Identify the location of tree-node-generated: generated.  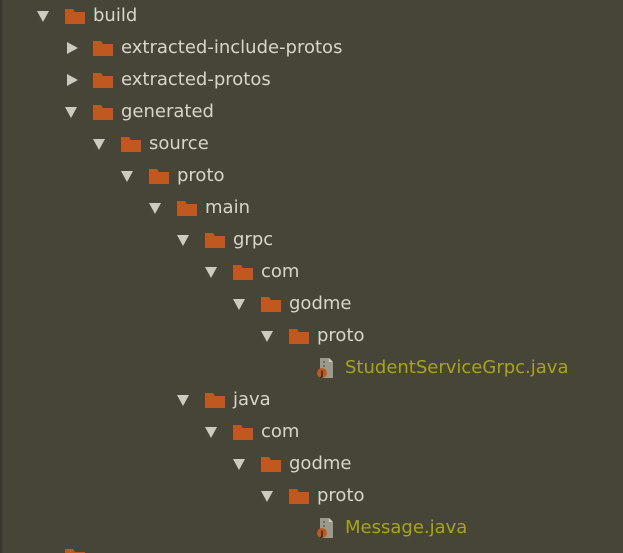
(311, 112).